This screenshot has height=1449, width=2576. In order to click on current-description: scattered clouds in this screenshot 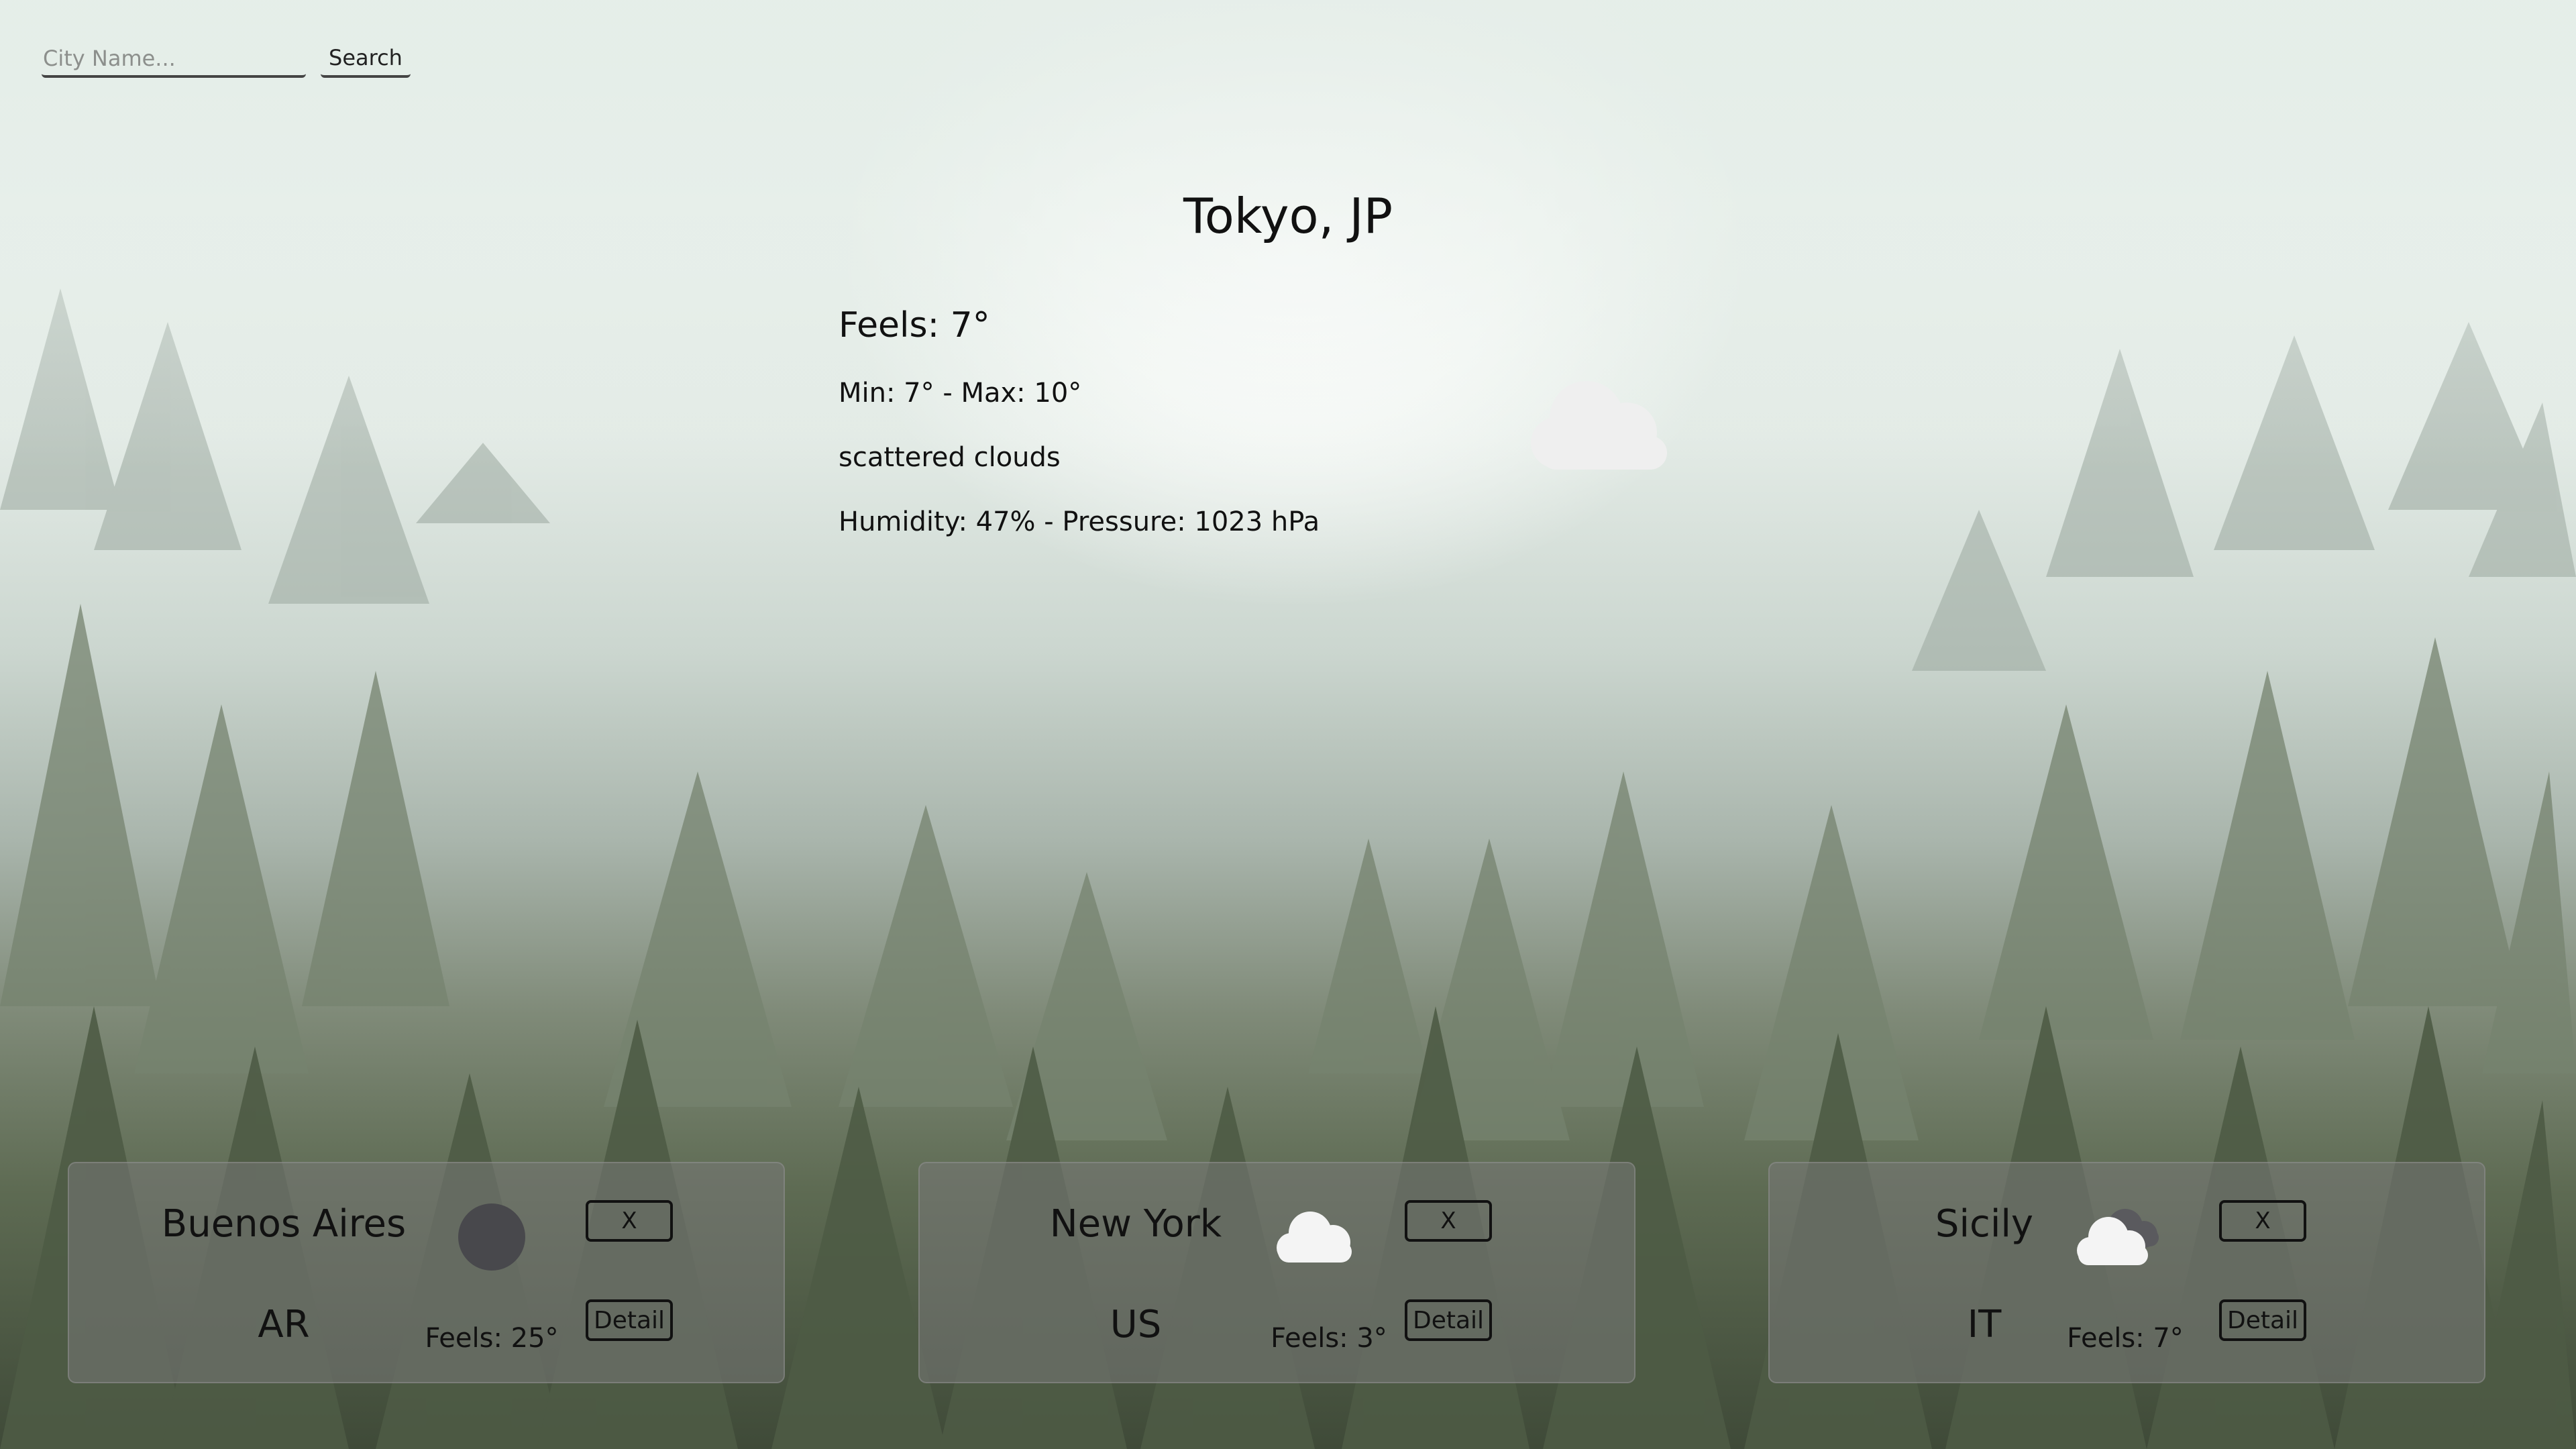, I will do `click(950, 457)`.